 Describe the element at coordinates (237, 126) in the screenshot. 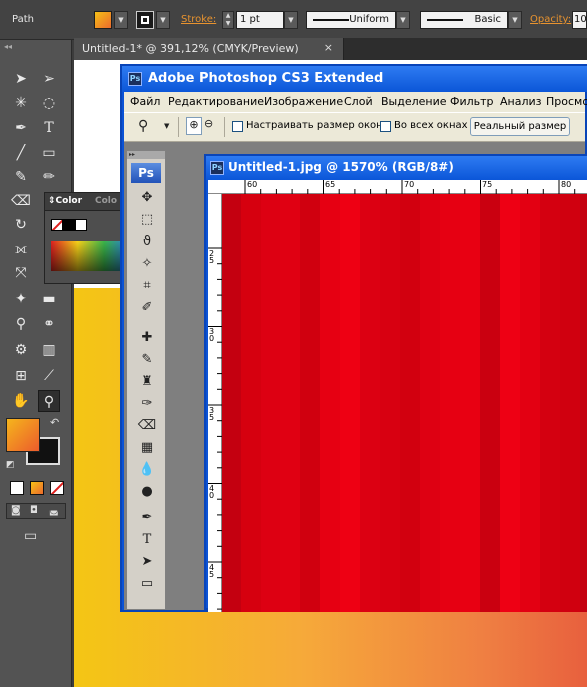

I see `resize-windows-checkbox` at that location.